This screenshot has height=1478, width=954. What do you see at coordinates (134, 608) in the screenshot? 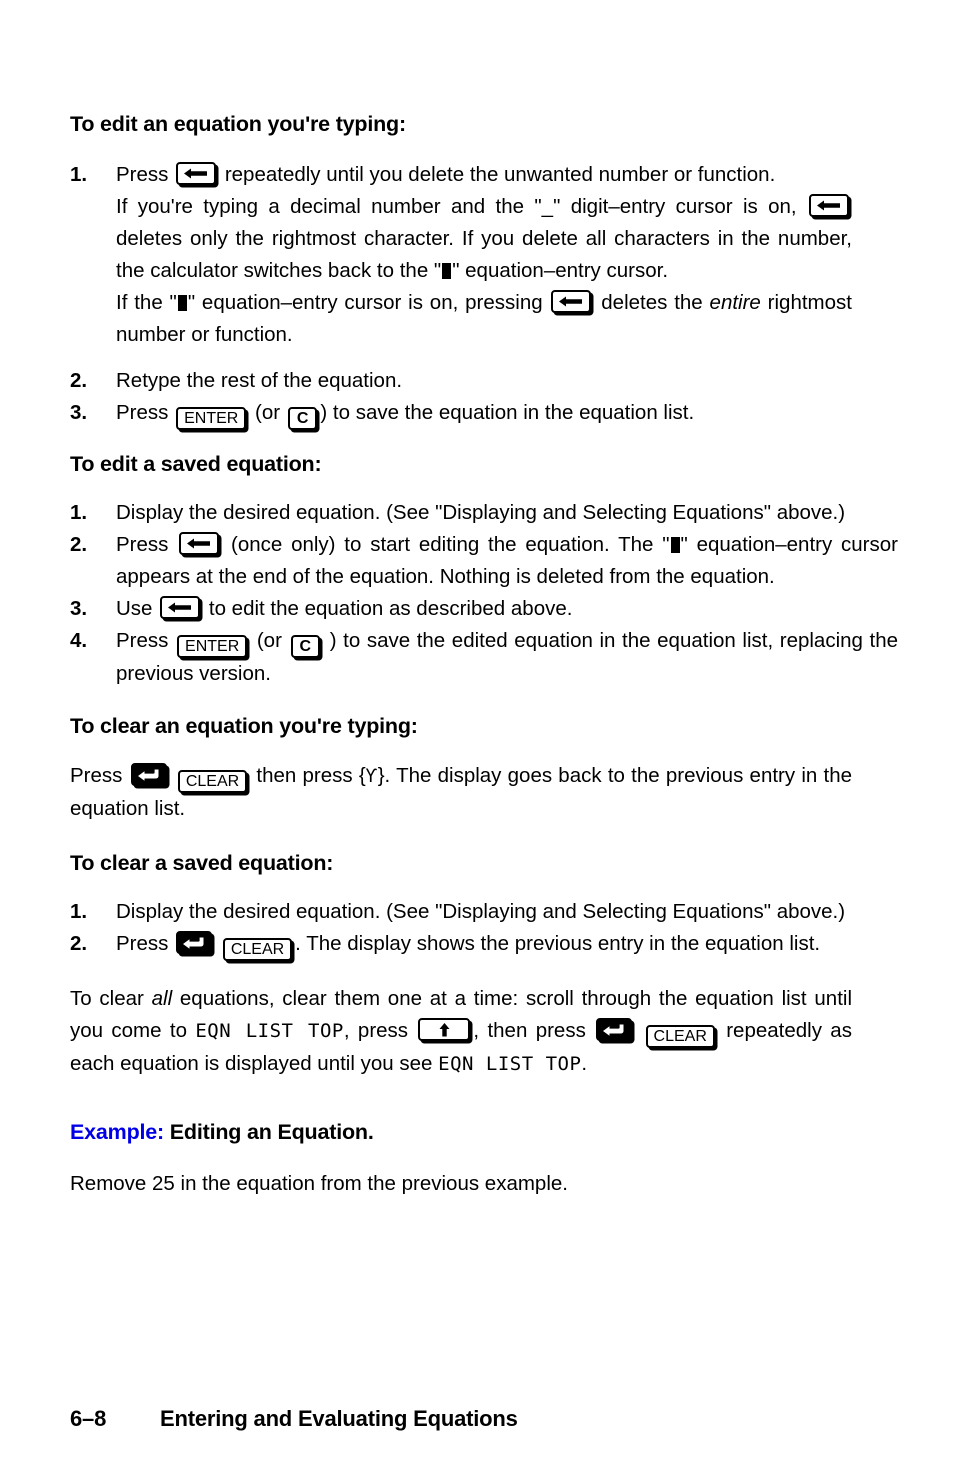
I see `step-text-a: Use` at bounding box center [134, 608].